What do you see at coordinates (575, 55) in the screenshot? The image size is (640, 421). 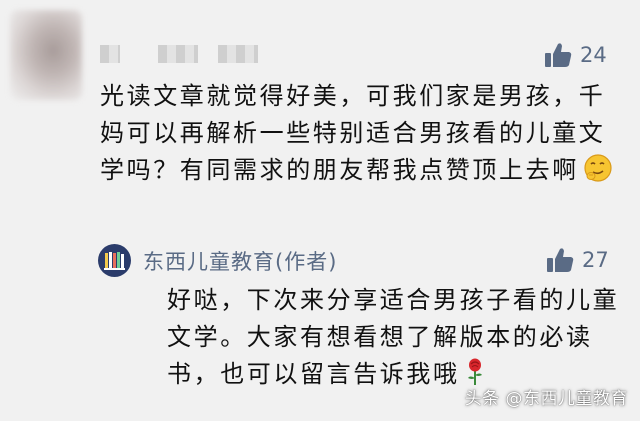 I see `comment-like-button: 24` at bounding box center [575, 55].